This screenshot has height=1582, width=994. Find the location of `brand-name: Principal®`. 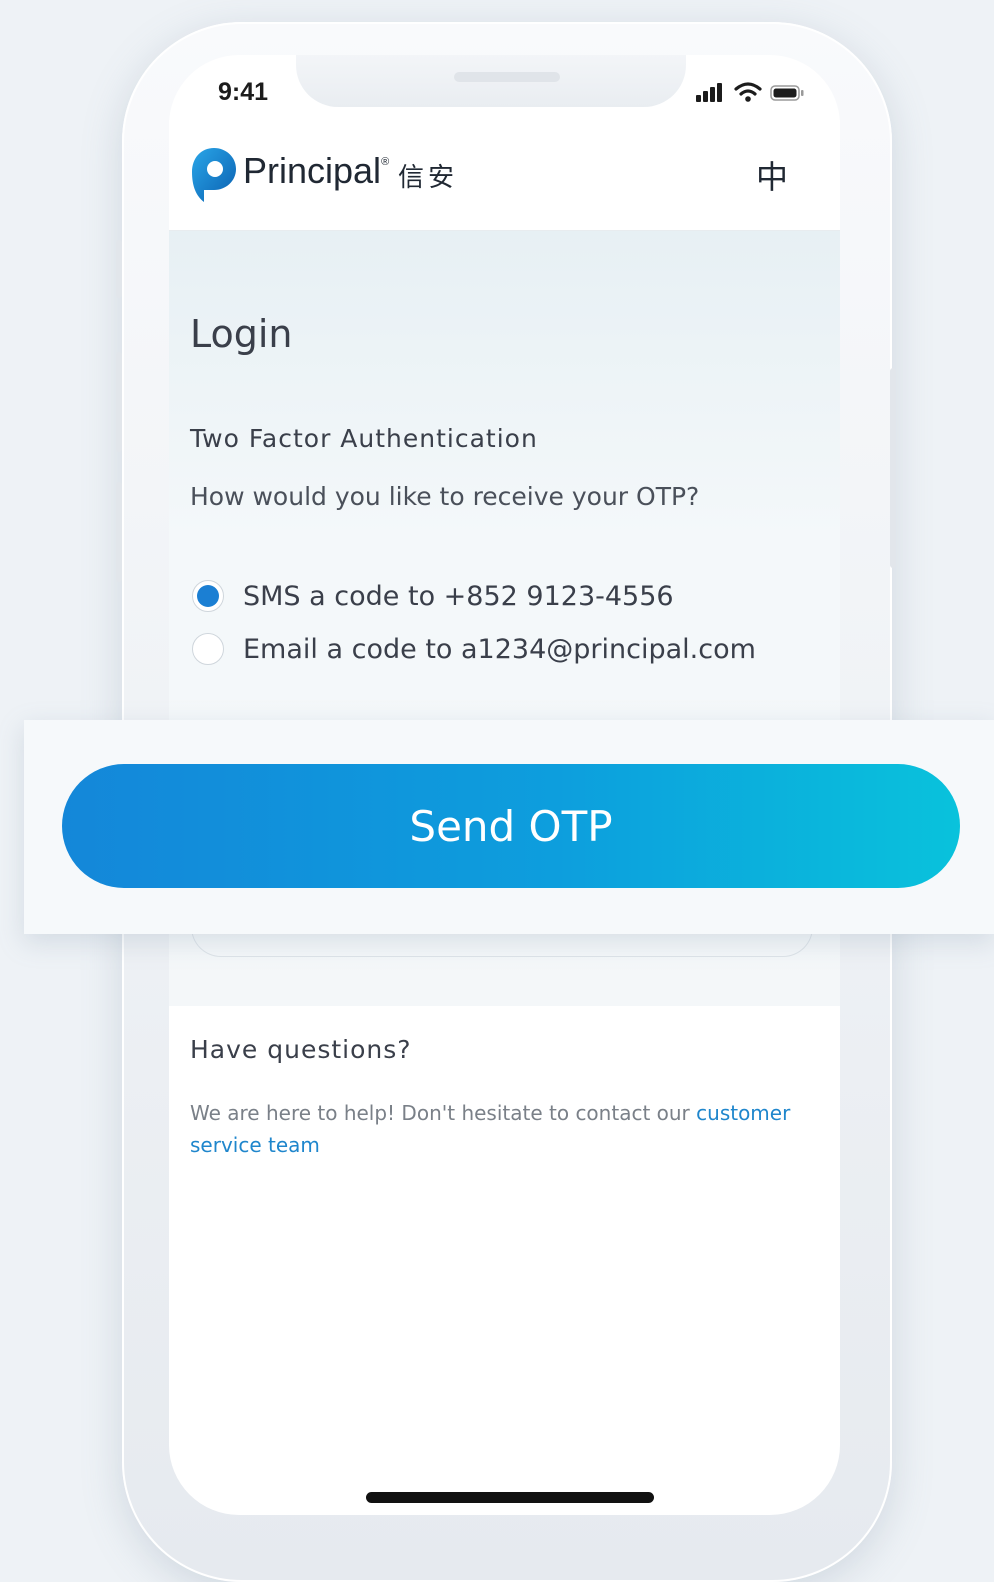

brand-name: Principal® is located at coordinates (316, 171).